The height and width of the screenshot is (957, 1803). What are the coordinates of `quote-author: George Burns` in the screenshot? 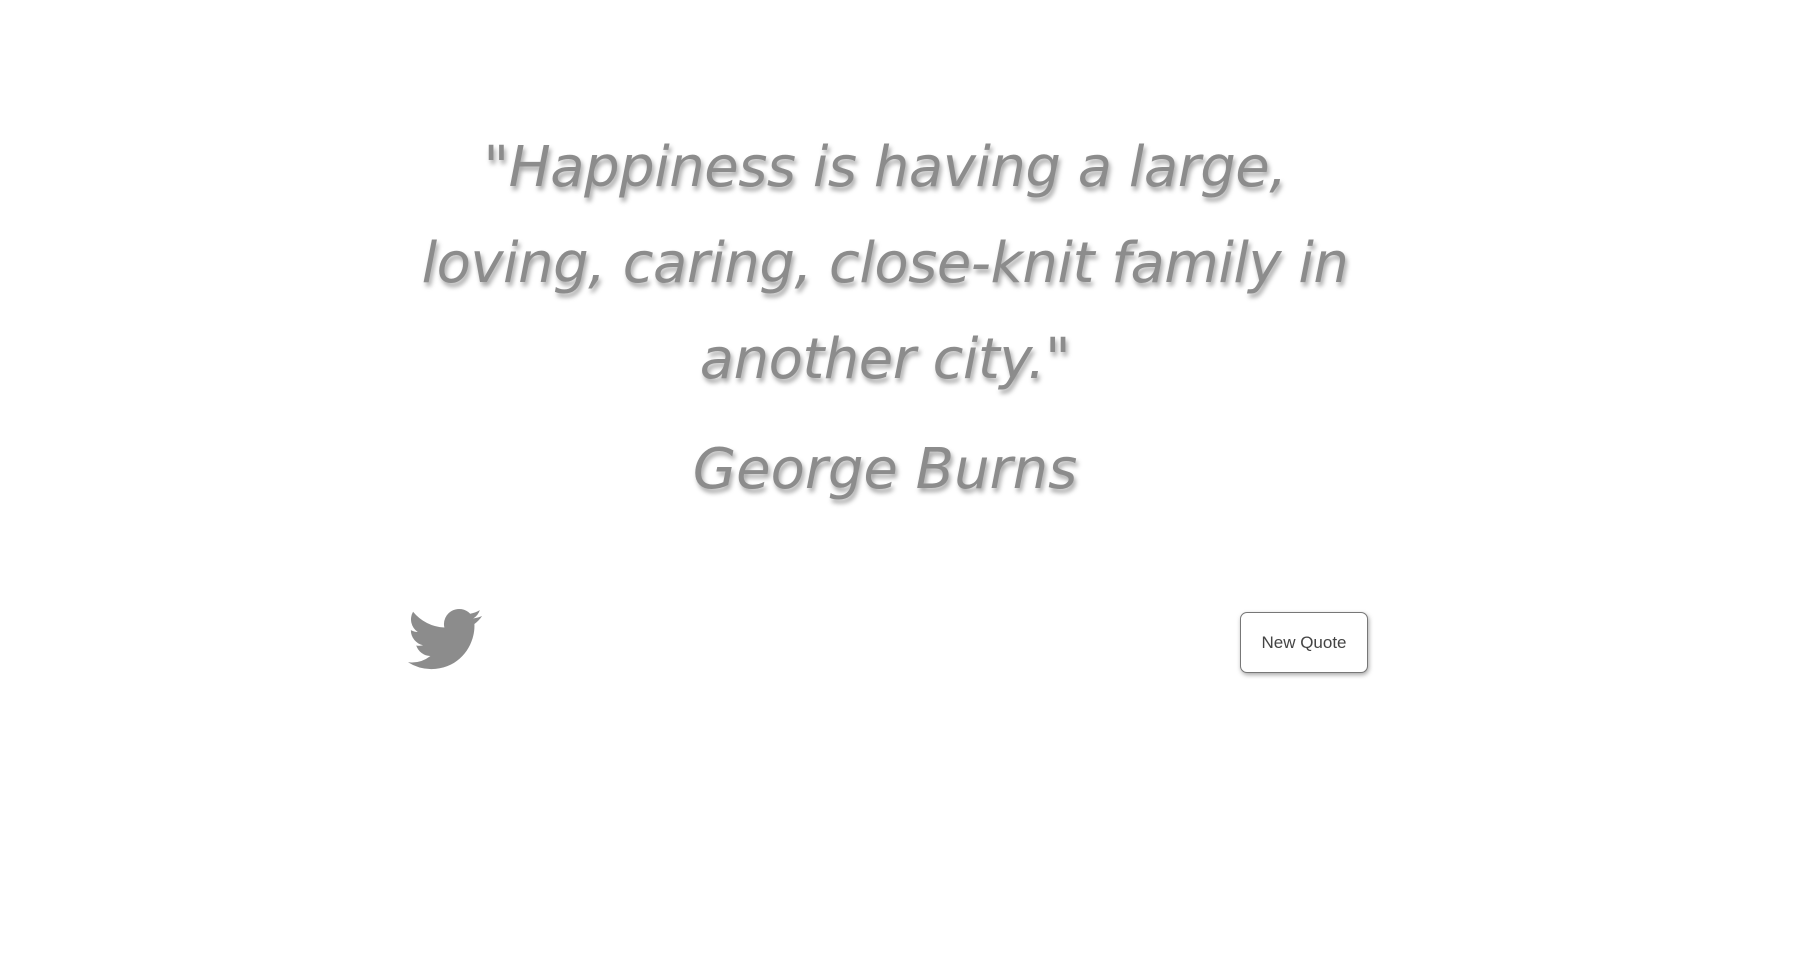 It's located at (885, 469).